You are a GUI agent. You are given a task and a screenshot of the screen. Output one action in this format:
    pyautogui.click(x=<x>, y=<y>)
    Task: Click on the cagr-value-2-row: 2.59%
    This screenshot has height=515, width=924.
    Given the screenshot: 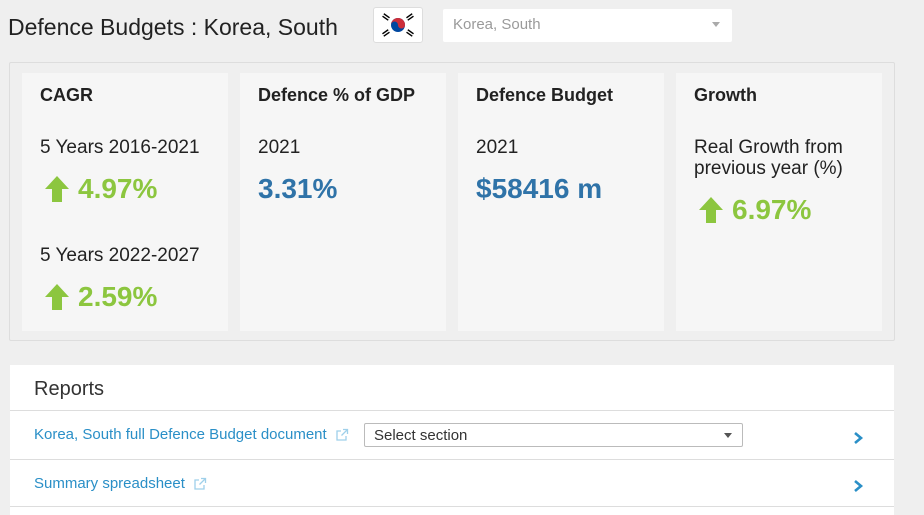 What is the action you would take?
    pyautogui.click(x=100, y=297)
    